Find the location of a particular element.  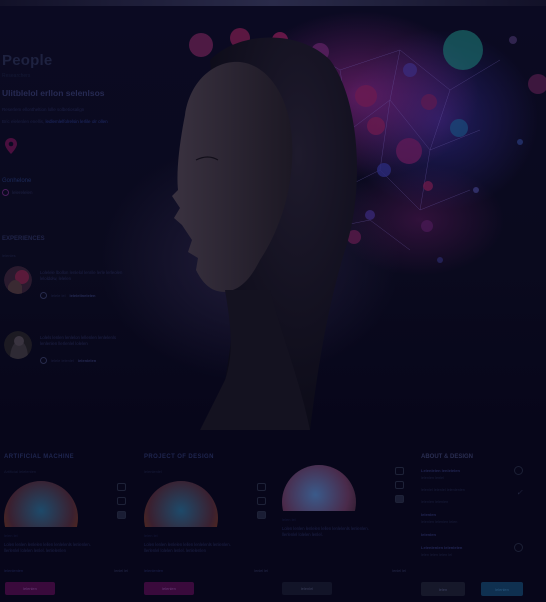

column-title: PROJECT OF DESIGN is located at coordinates (179, 457).